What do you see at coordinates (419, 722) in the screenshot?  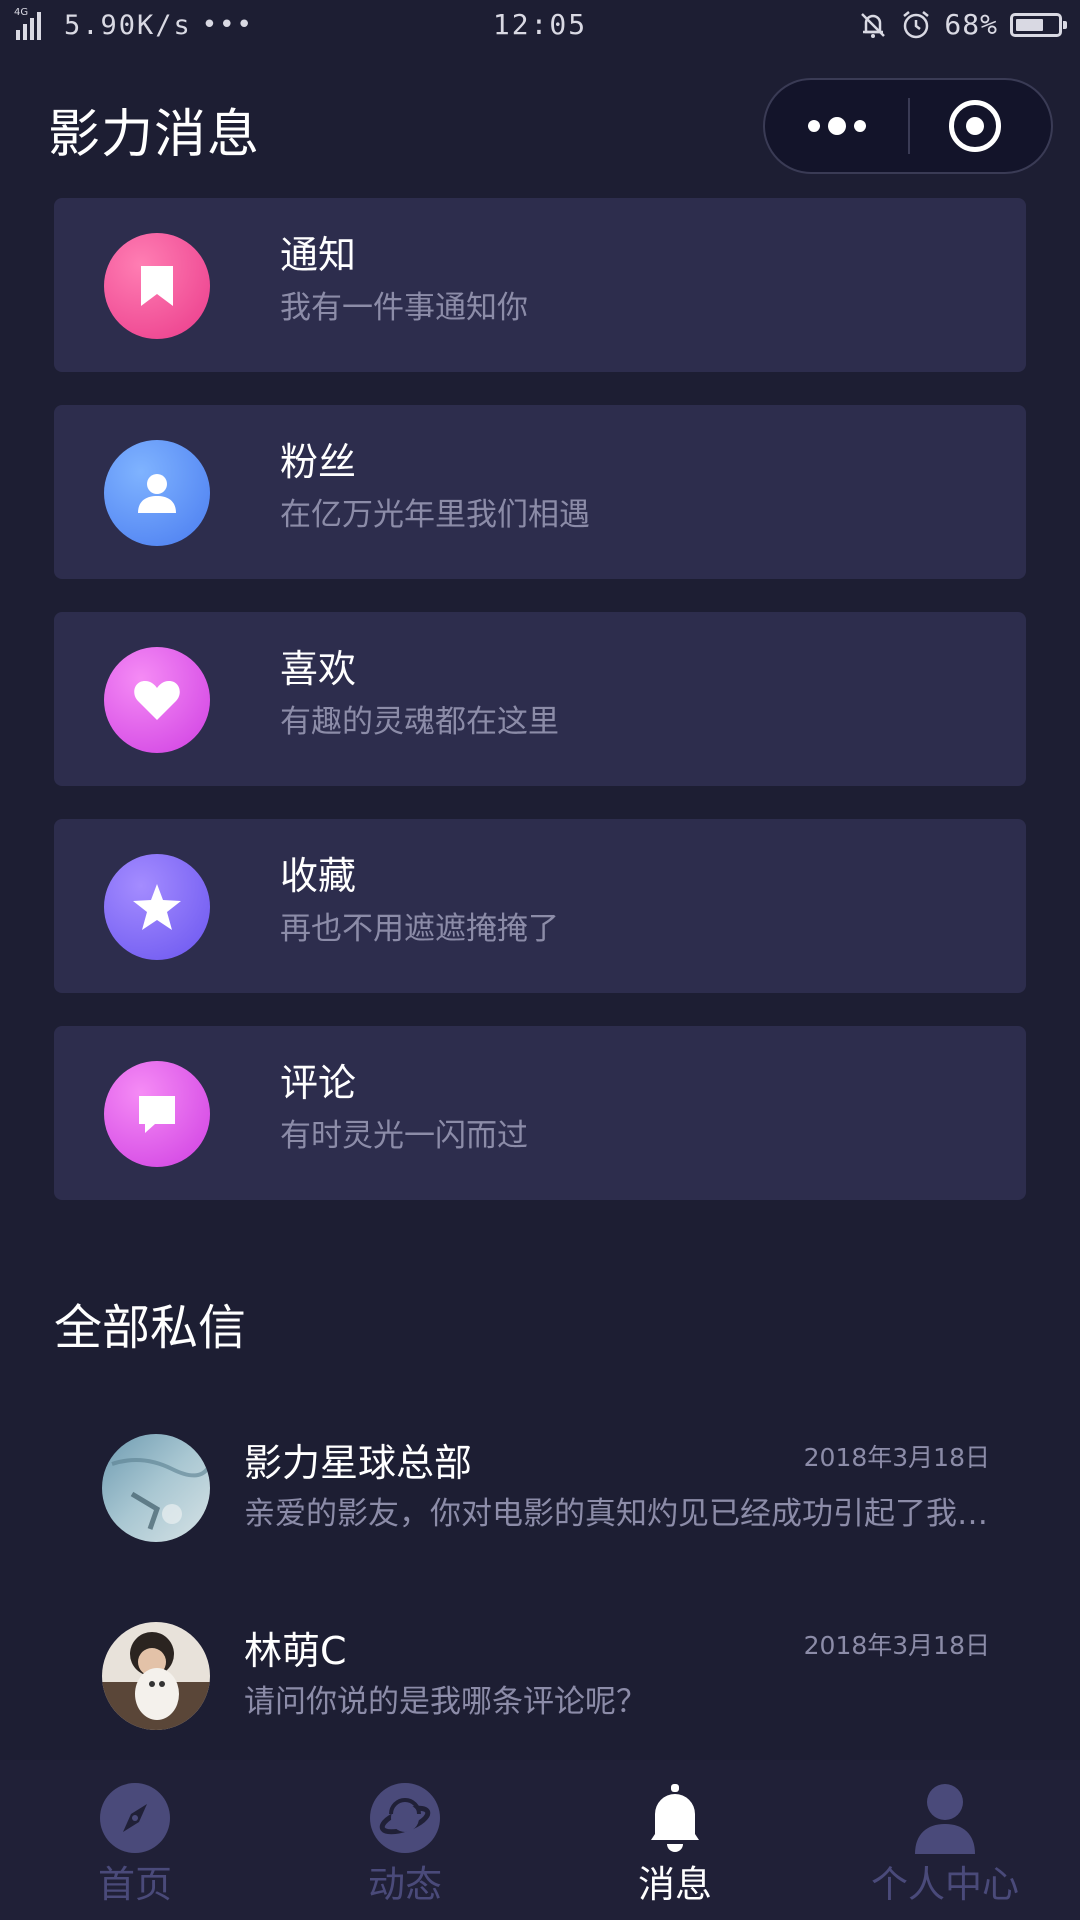 I see `category-subtitle: 有趣的灵魂都在这里` at bounding box center [419, 722].